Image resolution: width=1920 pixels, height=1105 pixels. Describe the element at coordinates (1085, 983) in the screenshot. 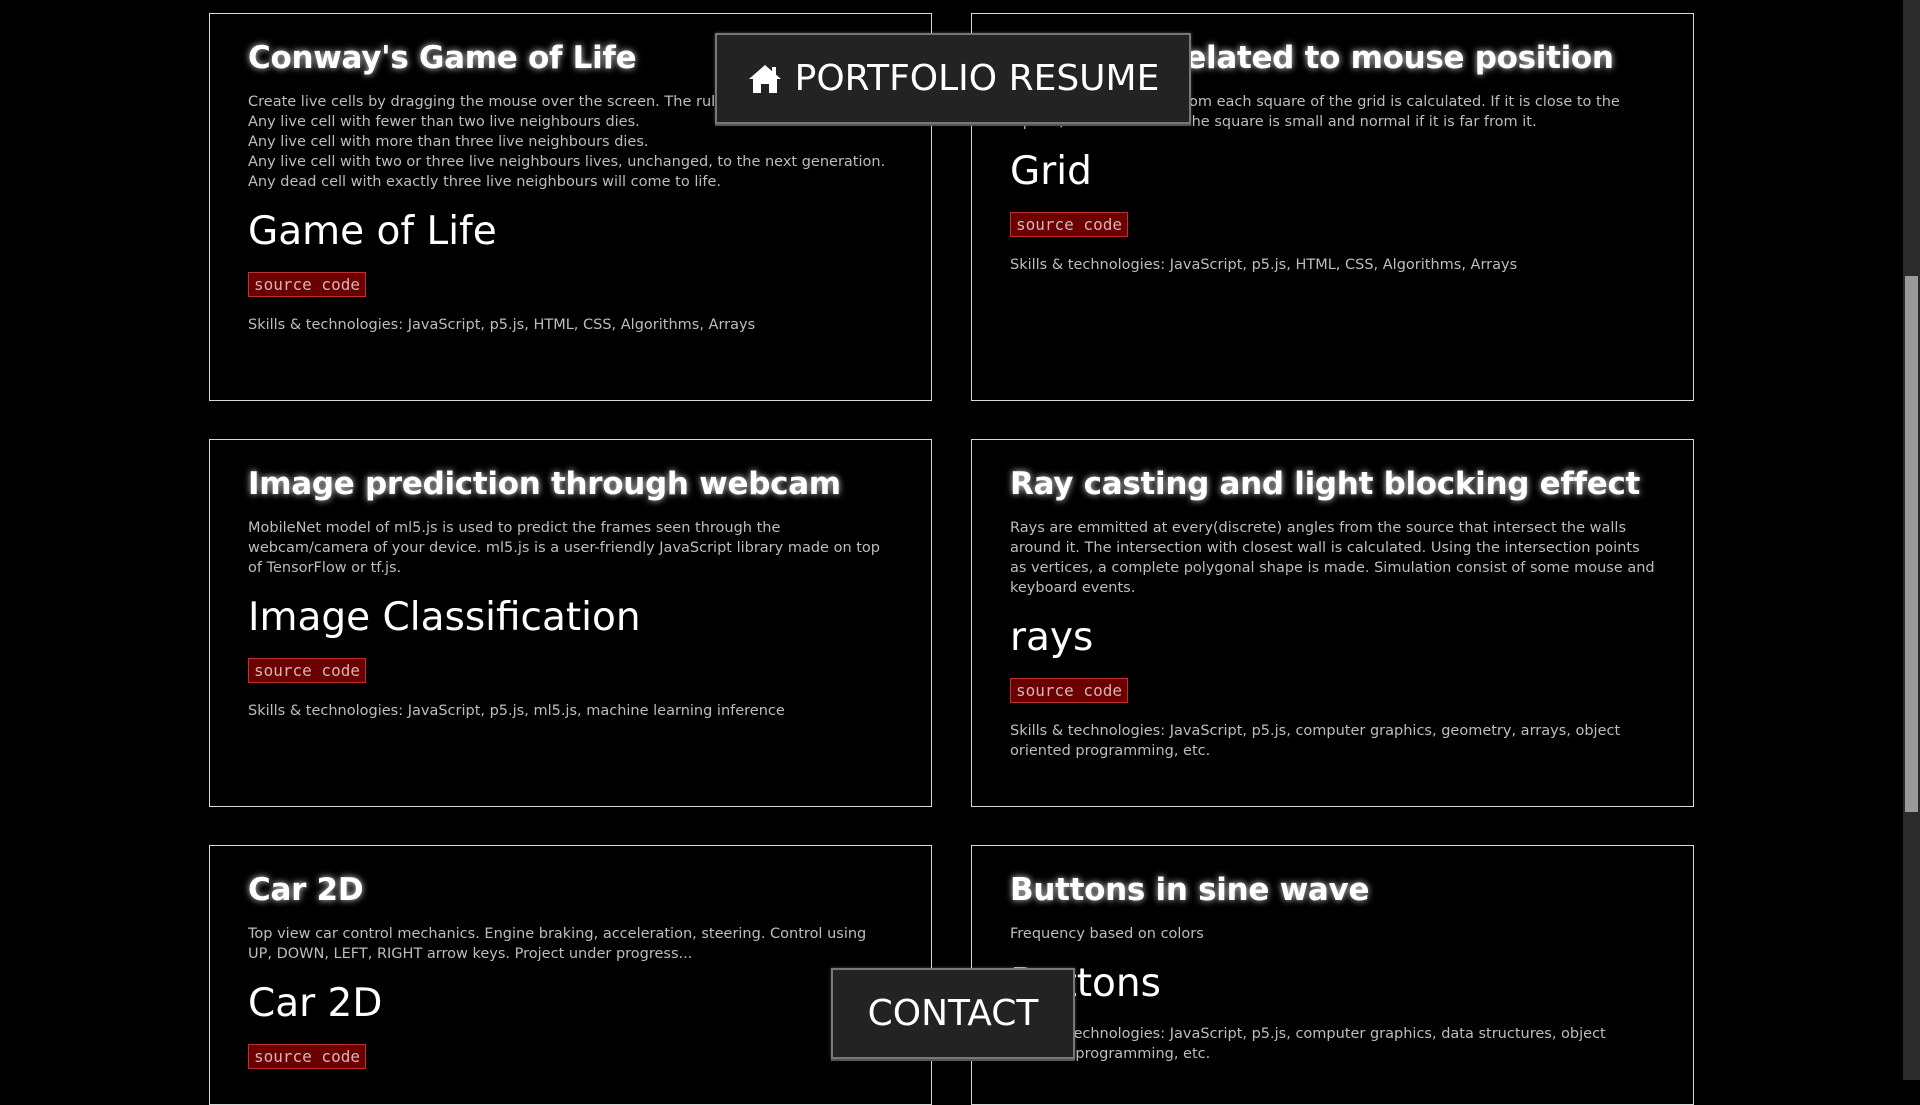

I see `project-name: Buttons` at that location.